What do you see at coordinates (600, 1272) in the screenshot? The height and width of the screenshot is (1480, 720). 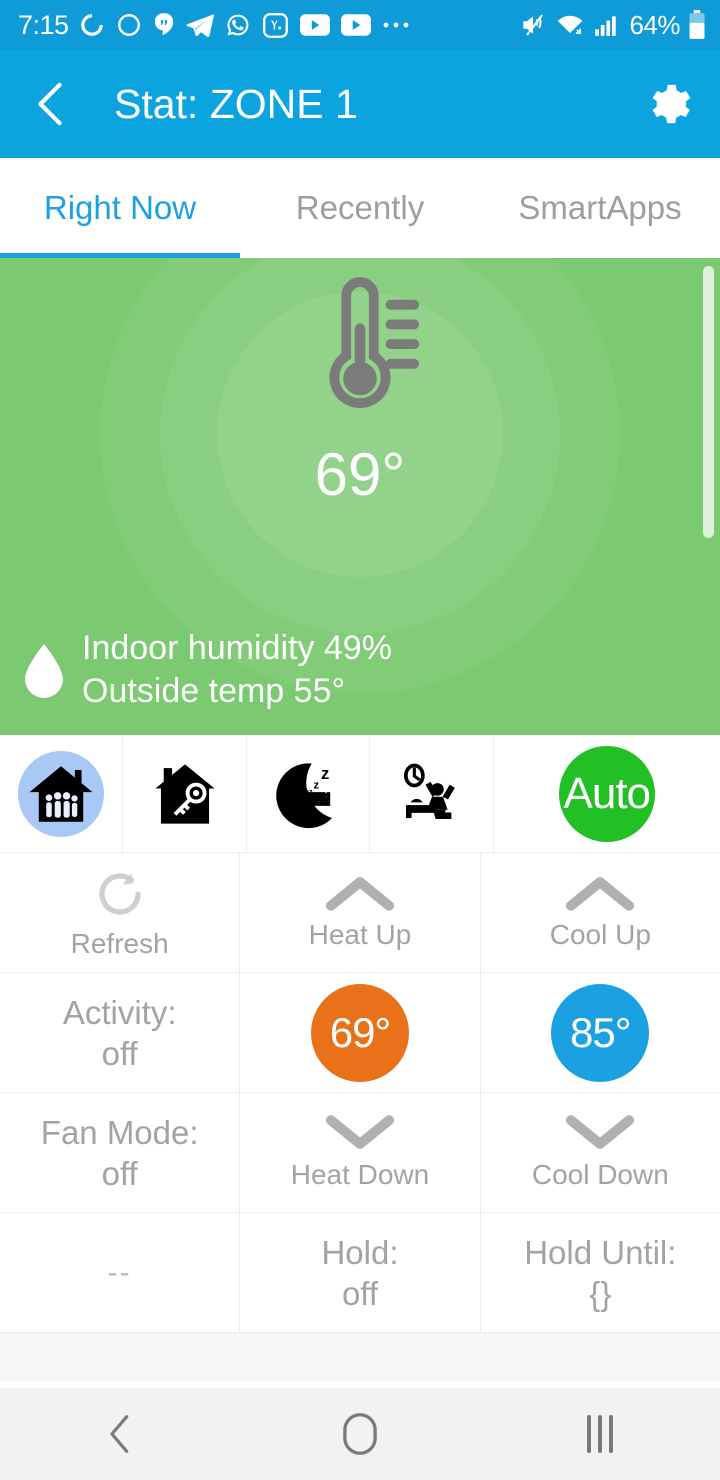 I see `hold-until-cell: Hold Until: {}` at bounding box center [600, 1272].